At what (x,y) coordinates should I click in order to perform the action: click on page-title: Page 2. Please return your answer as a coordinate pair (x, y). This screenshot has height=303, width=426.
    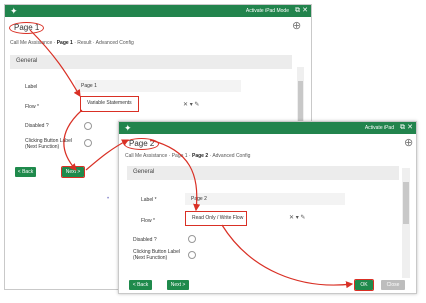
    Looking at the image, I should click on (142, 144).